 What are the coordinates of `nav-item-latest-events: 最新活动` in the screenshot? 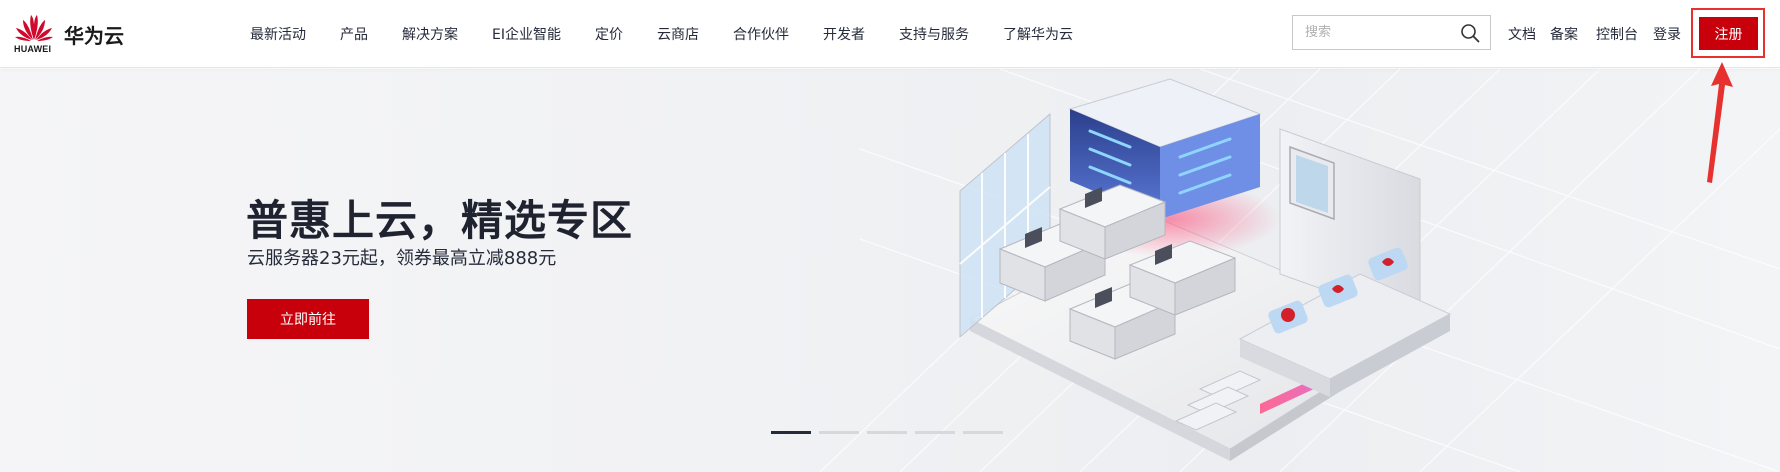 It's located at (278, 34).